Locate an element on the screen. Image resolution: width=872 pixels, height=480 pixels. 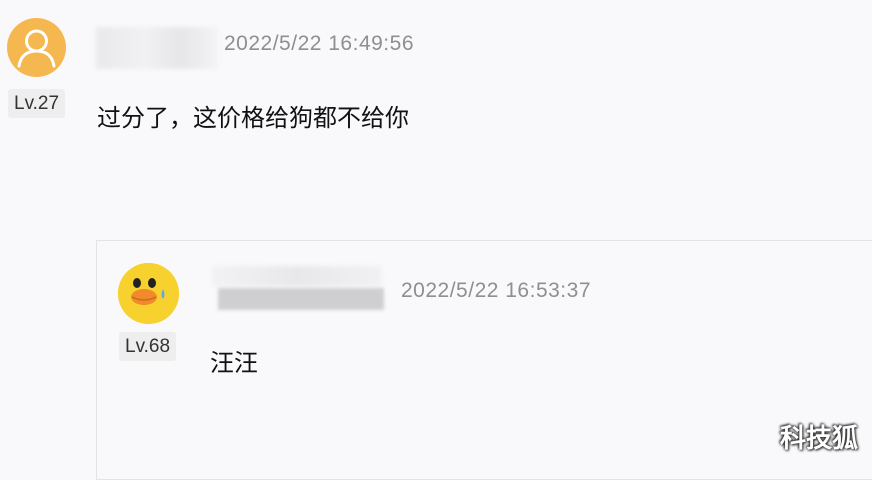
reply-username-blurred is located at coordinates (297, 276).